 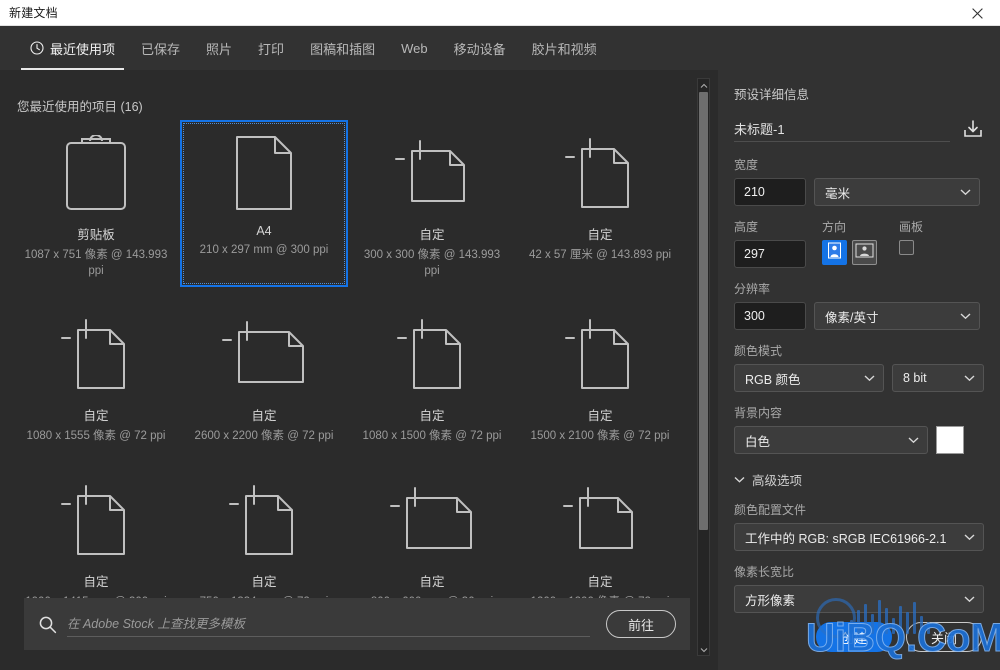 I want to click on color-profile-group: 颜色配置文件 工作中的 RGB: sRGB IEC61966-2.1, so click(x=859, y=526).